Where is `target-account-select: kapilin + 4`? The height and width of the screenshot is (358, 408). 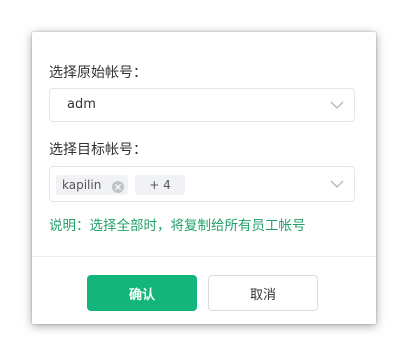 target-account-select: kapilin + 4 is located at coordinates (202, 184).